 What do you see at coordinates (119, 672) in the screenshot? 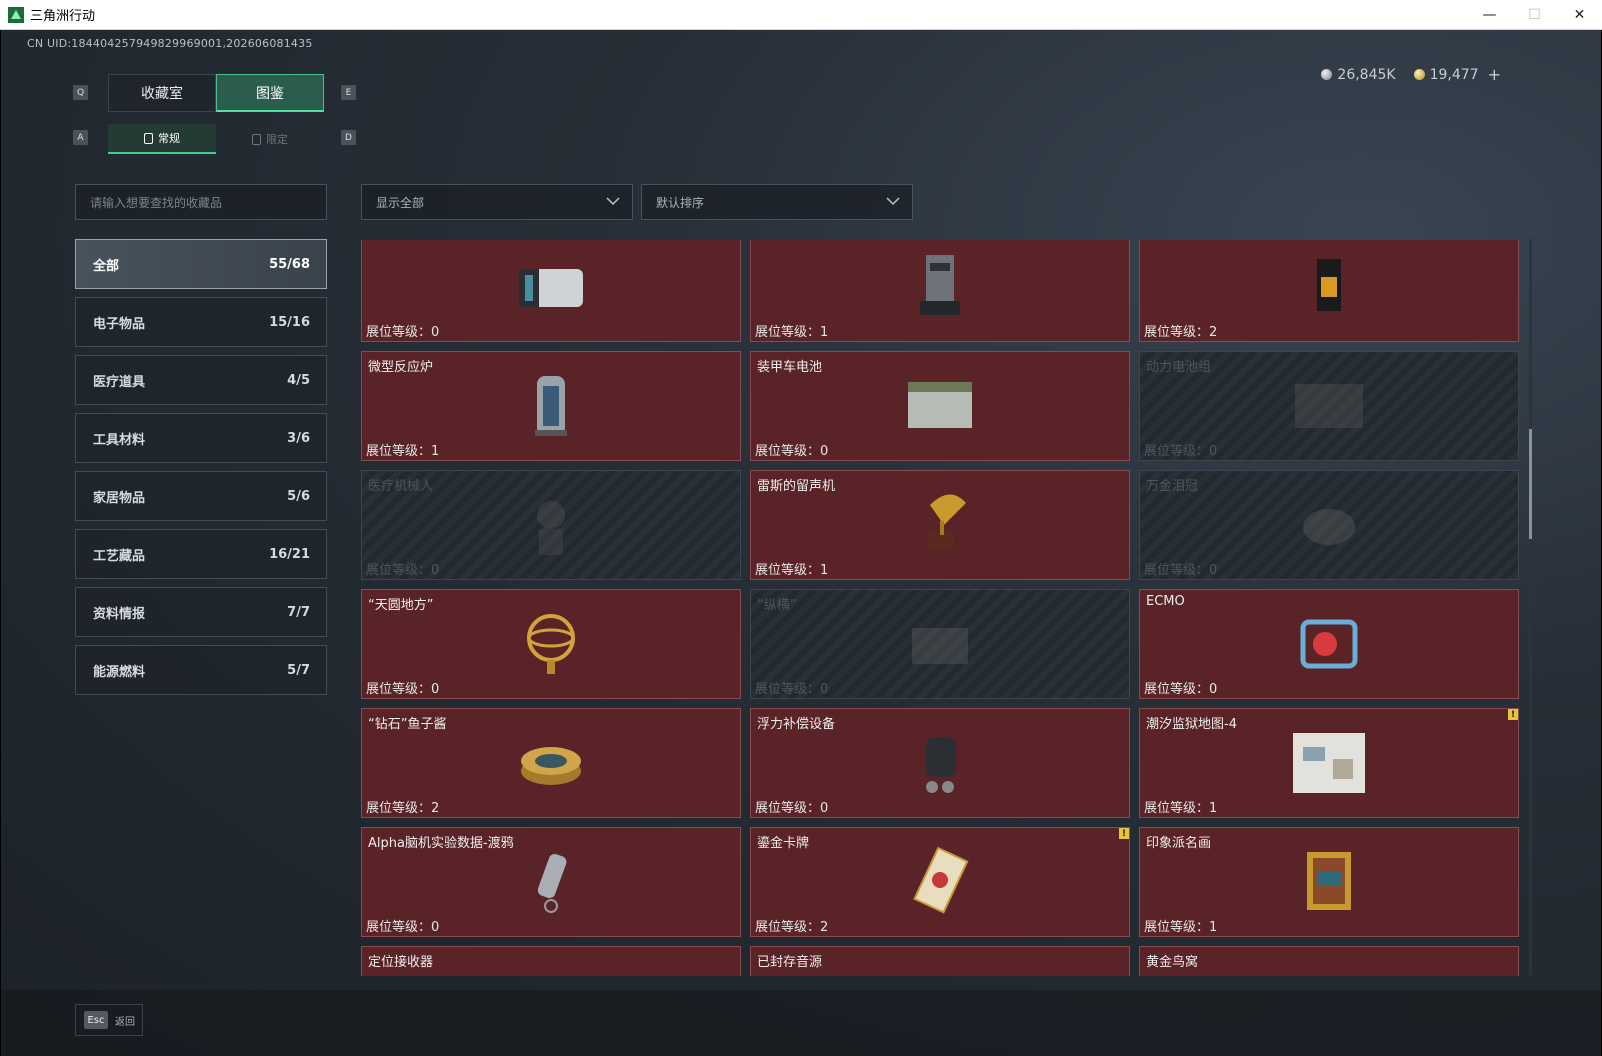
I see `category-label: 能源燃料` at bounding box center [119, 672].